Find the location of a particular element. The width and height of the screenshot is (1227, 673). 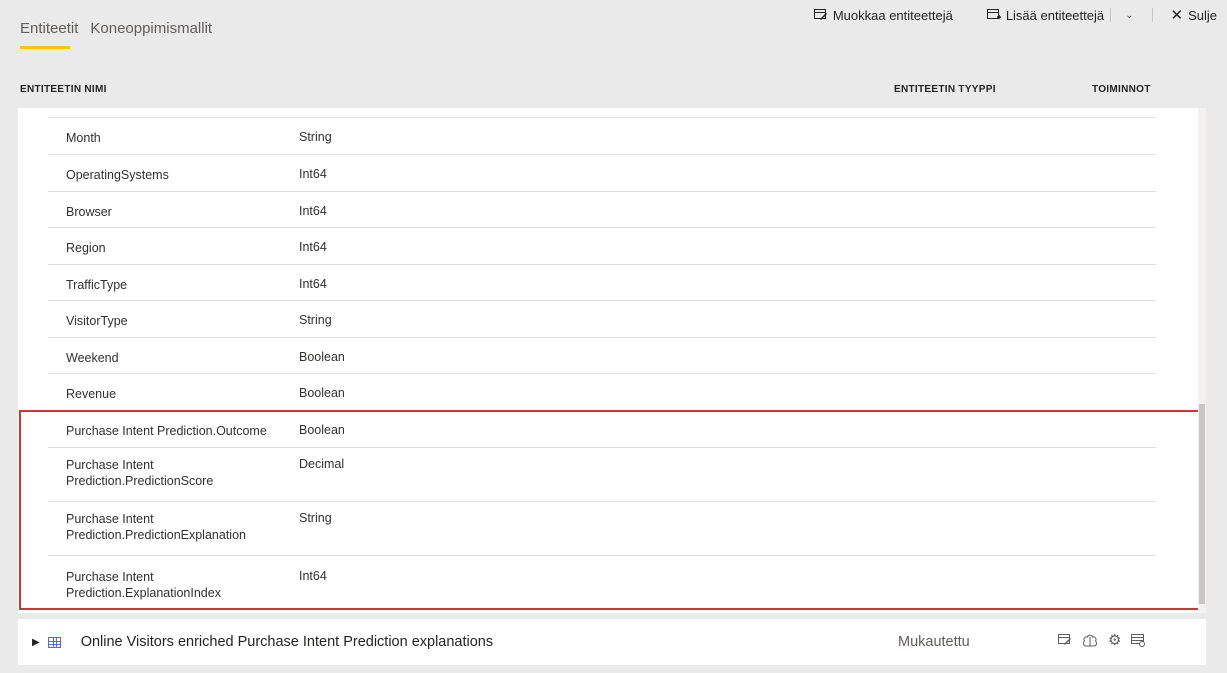

add-entities-dropdown-chevron-icon: ⌄ is located at coordinates (1129, 15).